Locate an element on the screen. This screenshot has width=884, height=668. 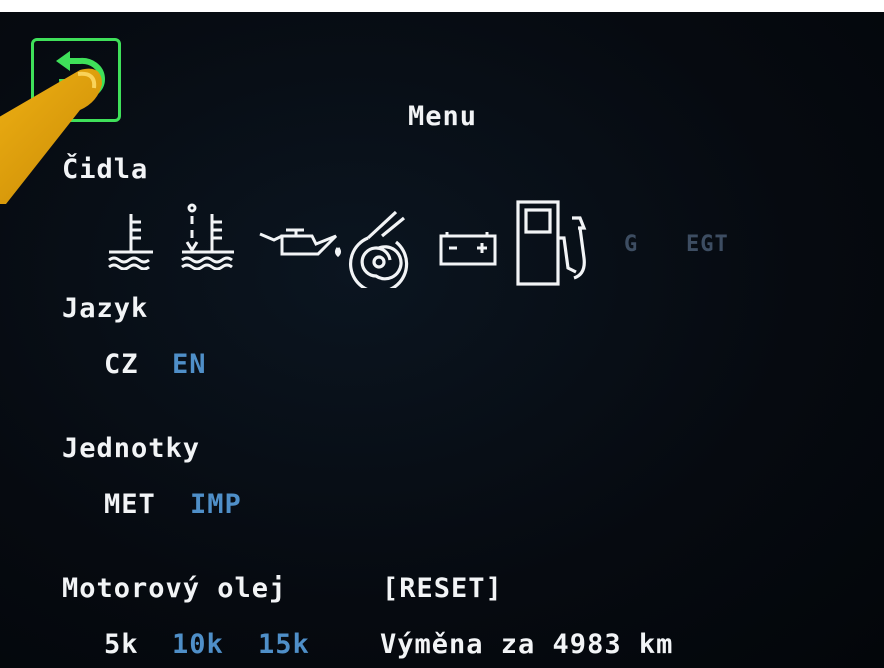
sensor-egt: EGT is located at coordinates (707, 245).